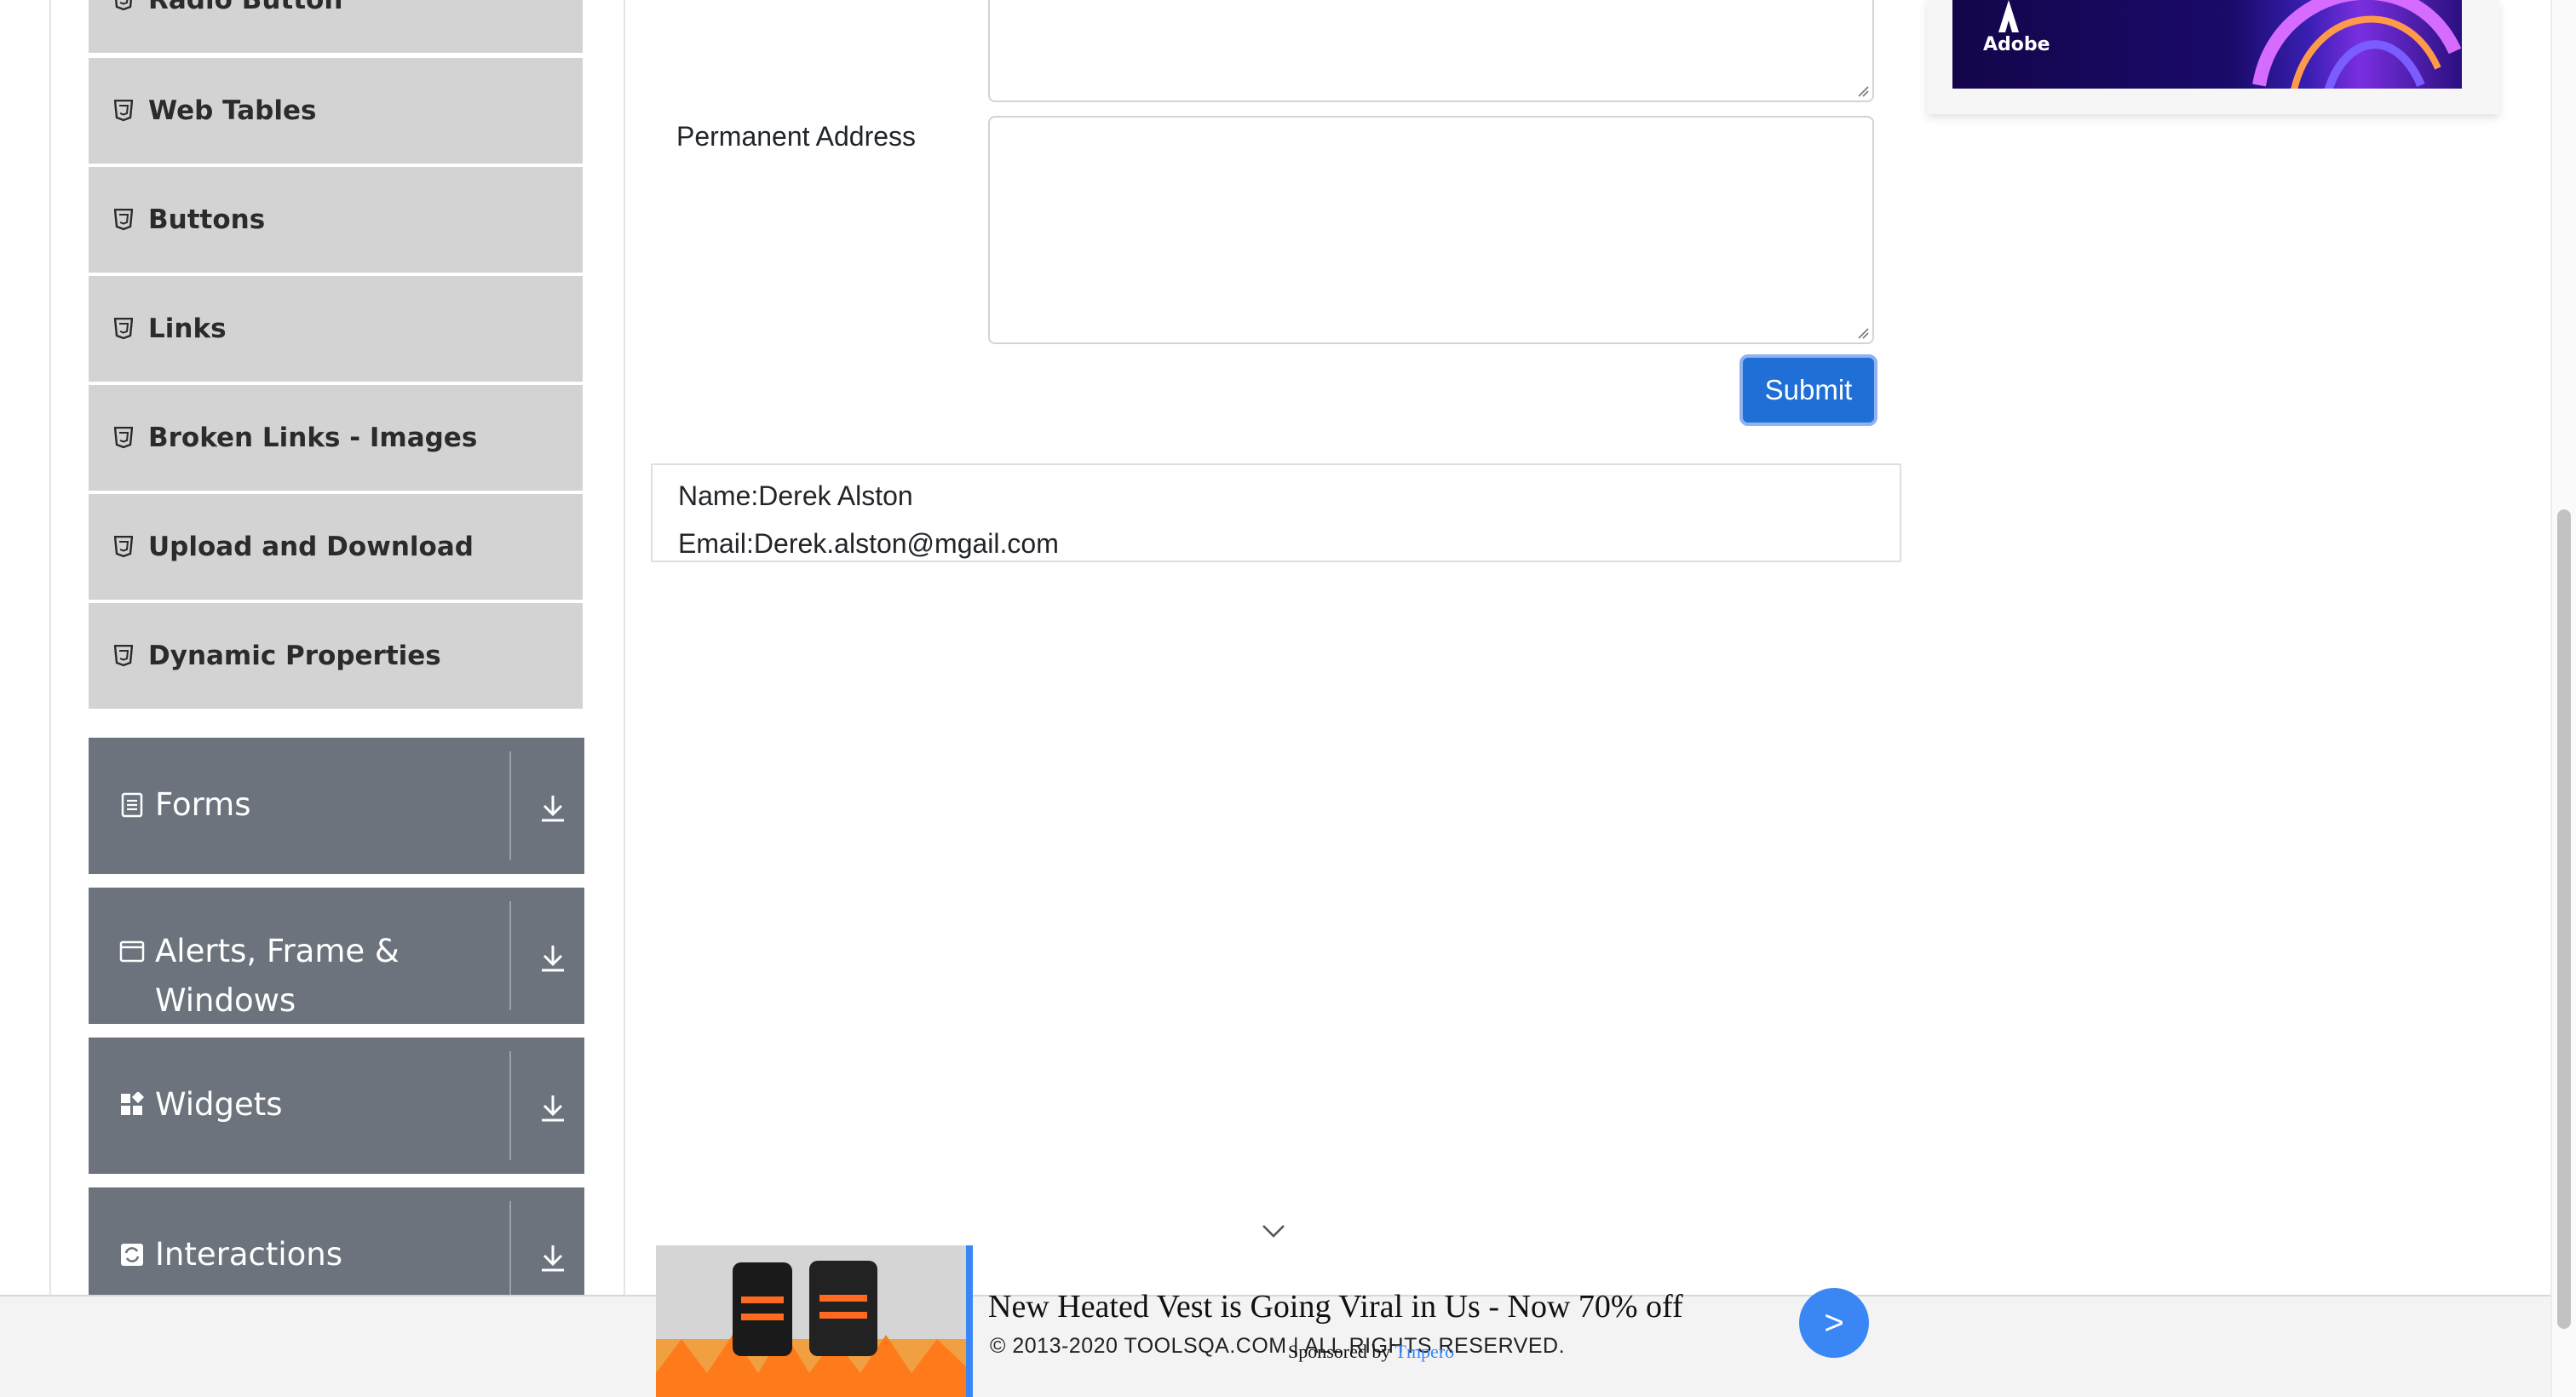 This screenshot has height=1397, width=2576. What do you see at coordinates (2017, 44) in the screenshot?
I see `adobe-brand: Adobe` at bounding box center [2017, 44].